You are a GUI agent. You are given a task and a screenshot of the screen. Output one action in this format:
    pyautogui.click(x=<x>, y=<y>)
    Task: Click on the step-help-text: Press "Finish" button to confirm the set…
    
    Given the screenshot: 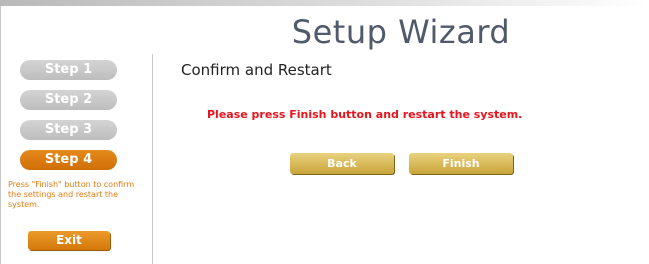 What is the action you would take?
    pyautogui.click(x=71, y=194)
    